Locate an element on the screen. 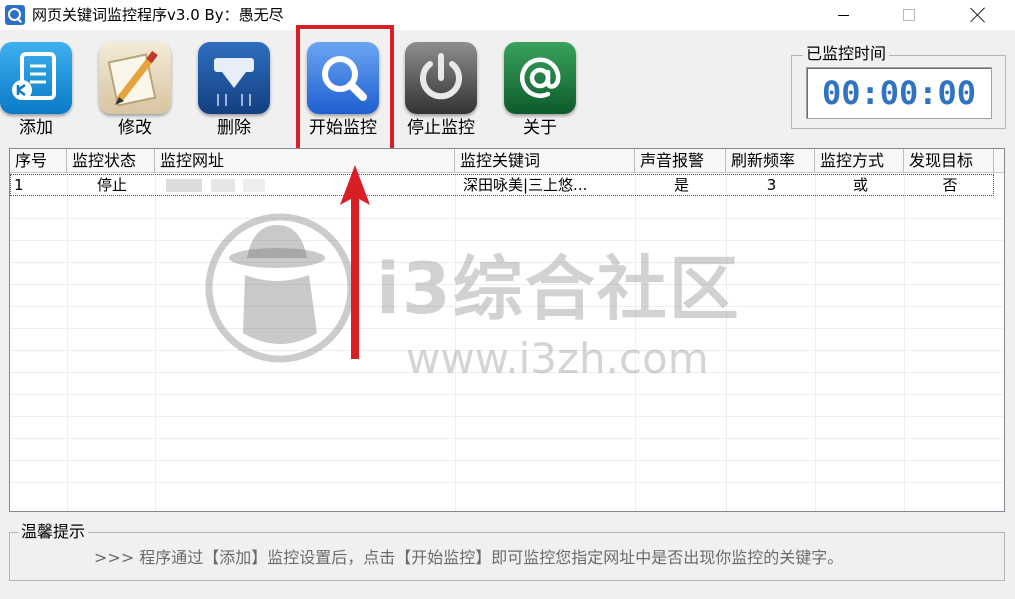 This screenshot has width=1015, height=599. table-row: 1 停止 深田咏美|三上悠... 是 3 或 否 is located at coordinates (502, 185).